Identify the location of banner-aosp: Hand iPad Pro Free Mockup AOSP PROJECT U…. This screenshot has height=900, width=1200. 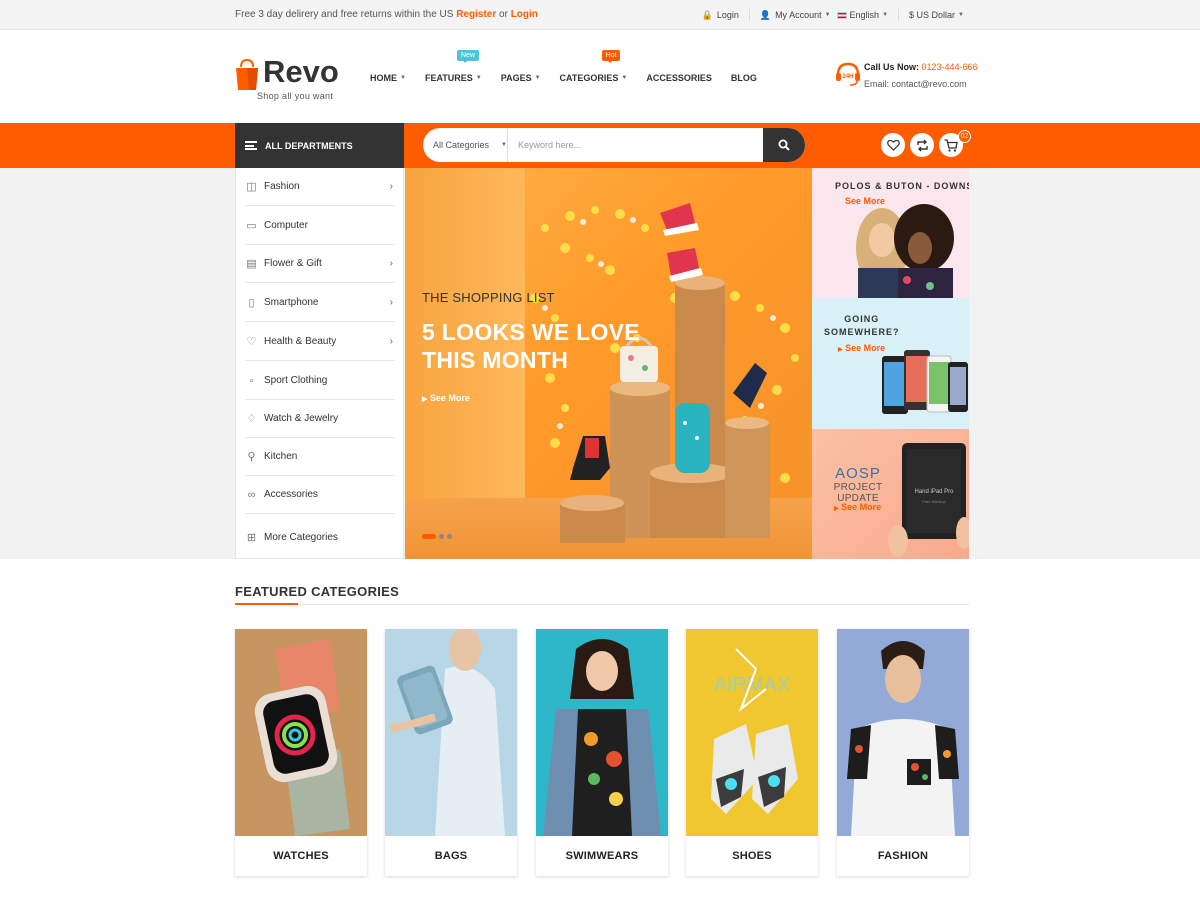
(890, 494).